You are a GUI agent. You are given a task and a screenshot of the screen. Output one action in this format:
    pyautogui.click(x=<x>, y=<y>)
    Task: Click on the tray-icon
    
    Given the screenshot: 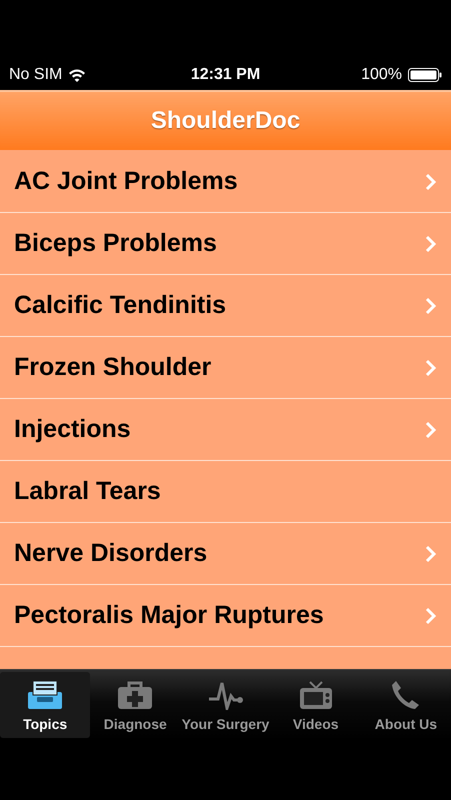 What is the action you would take?
    pyautogui.click(x=45, y=695)
    